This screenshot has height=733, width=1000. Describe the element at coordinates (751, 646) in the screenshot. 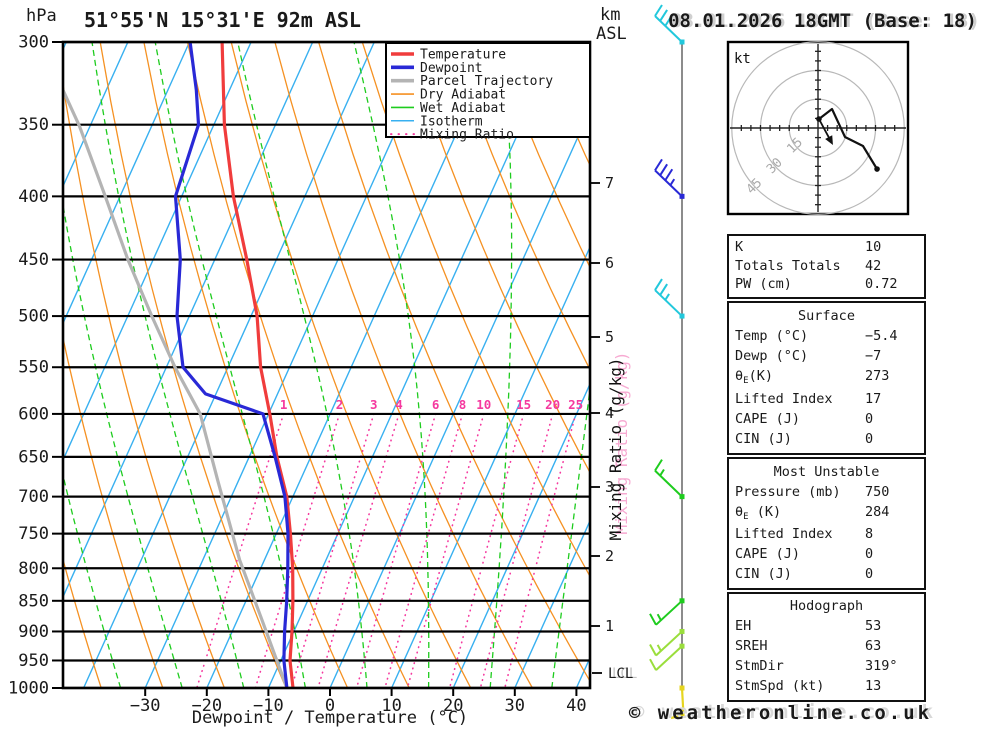

I see `stat-label: SREH` at that location.